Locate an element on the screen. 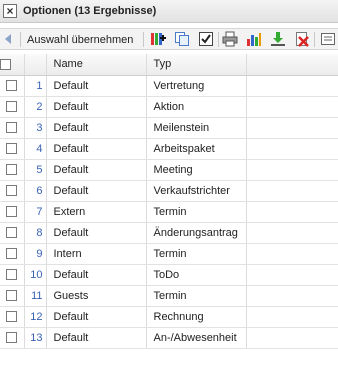  table-row: 6 Default Verkaufstrichter is located at coordinates (169, 191).